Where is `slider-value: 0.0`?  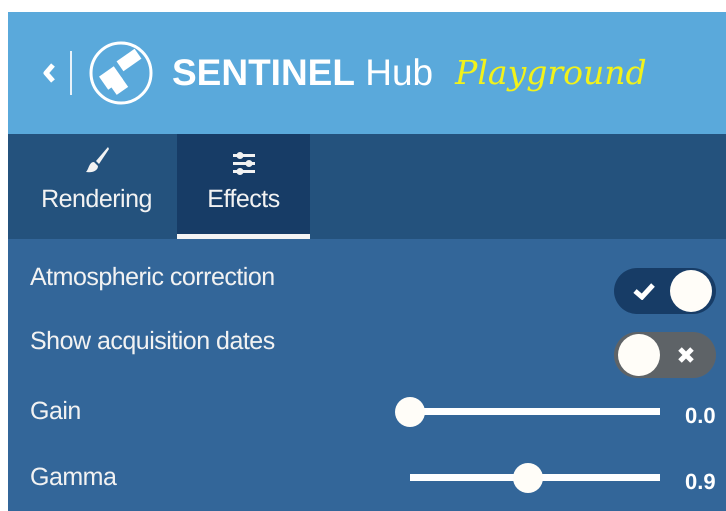 slider-value: 0.0 is located at coordinates (700, 416).